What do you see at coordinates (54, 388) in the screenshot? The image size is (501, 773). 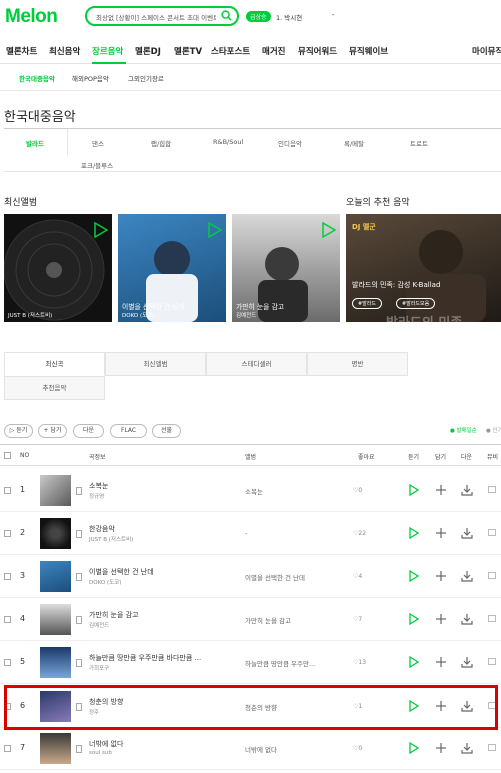 I see `tab-recommended: 추천음악` at bounding box center [54, 388].